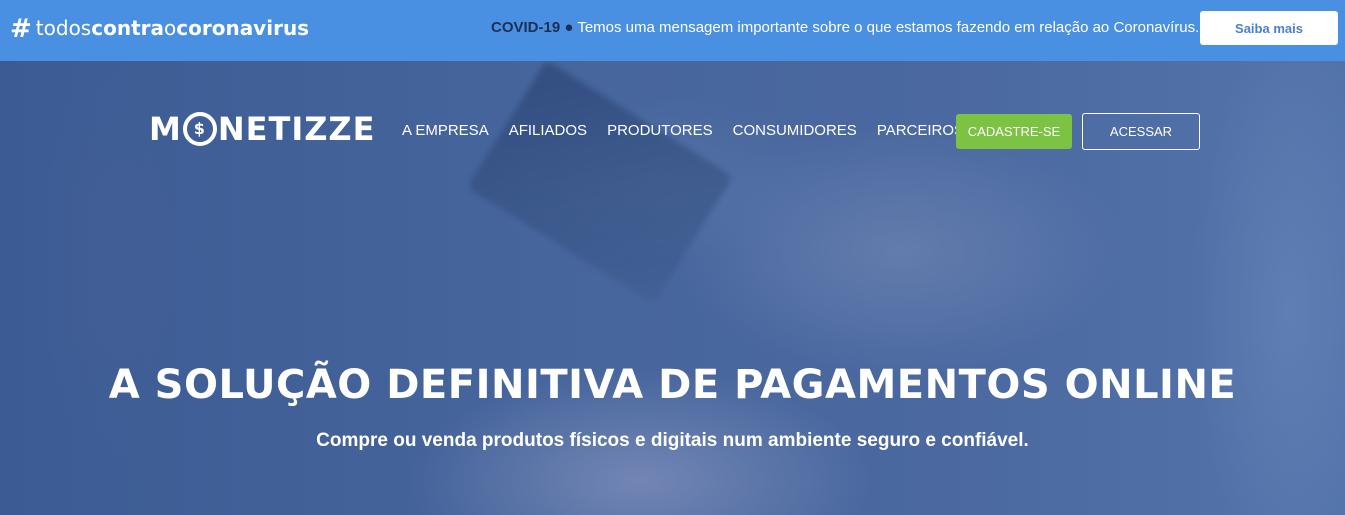 This screenshot has height=515, width=1345. Describe the element at coordinates (445, 130) in the screenshot. I see `nav-item-empresa: A EMPRESA` at that location.